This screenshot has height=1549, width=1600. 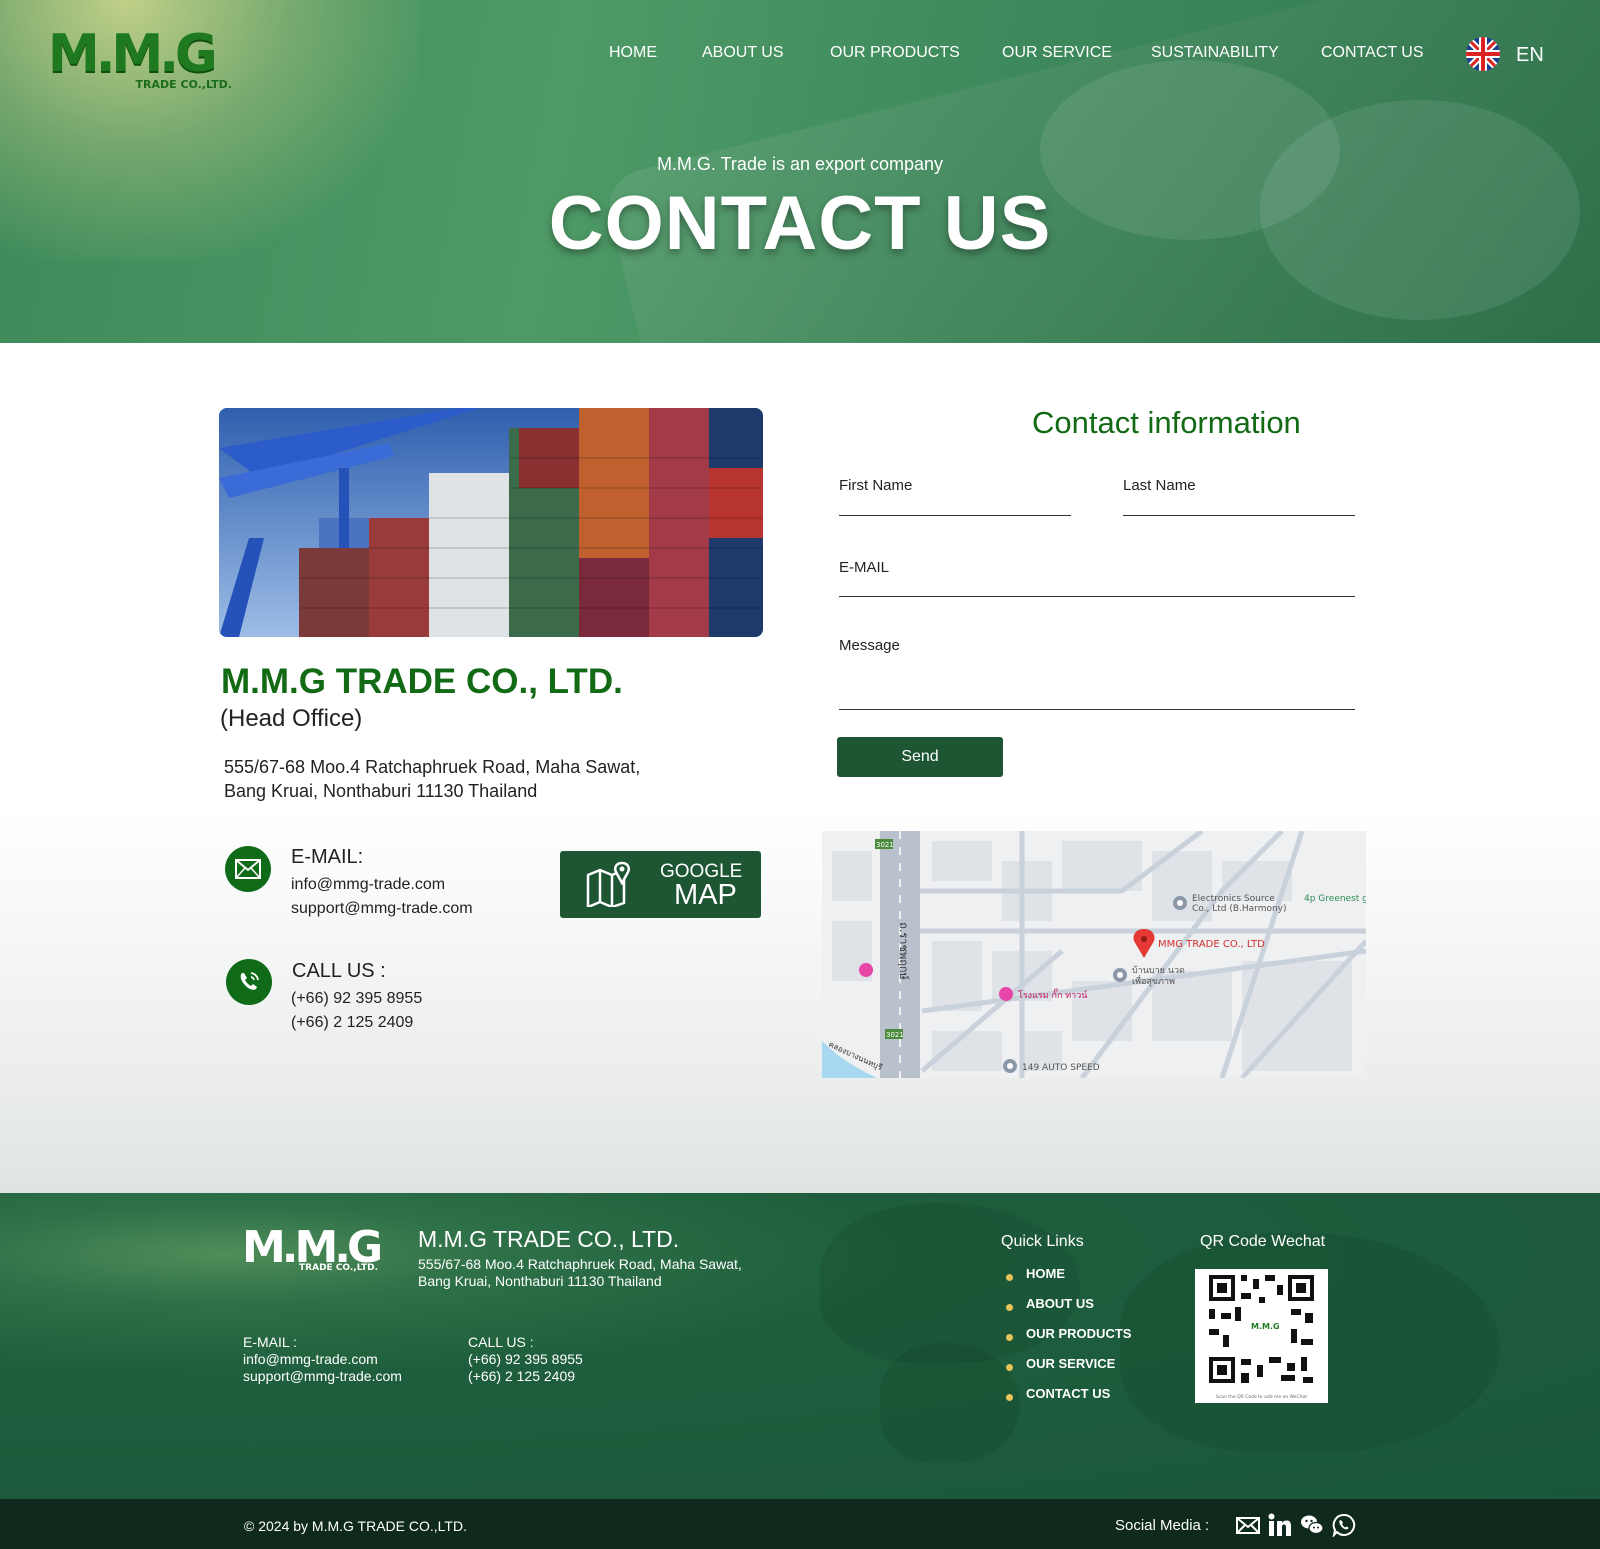 What do you see at coordinates (322, 1376) in the screenshot?
I see `footer-email: support@mmg-trade.com` at bounding box center [322, 1376].